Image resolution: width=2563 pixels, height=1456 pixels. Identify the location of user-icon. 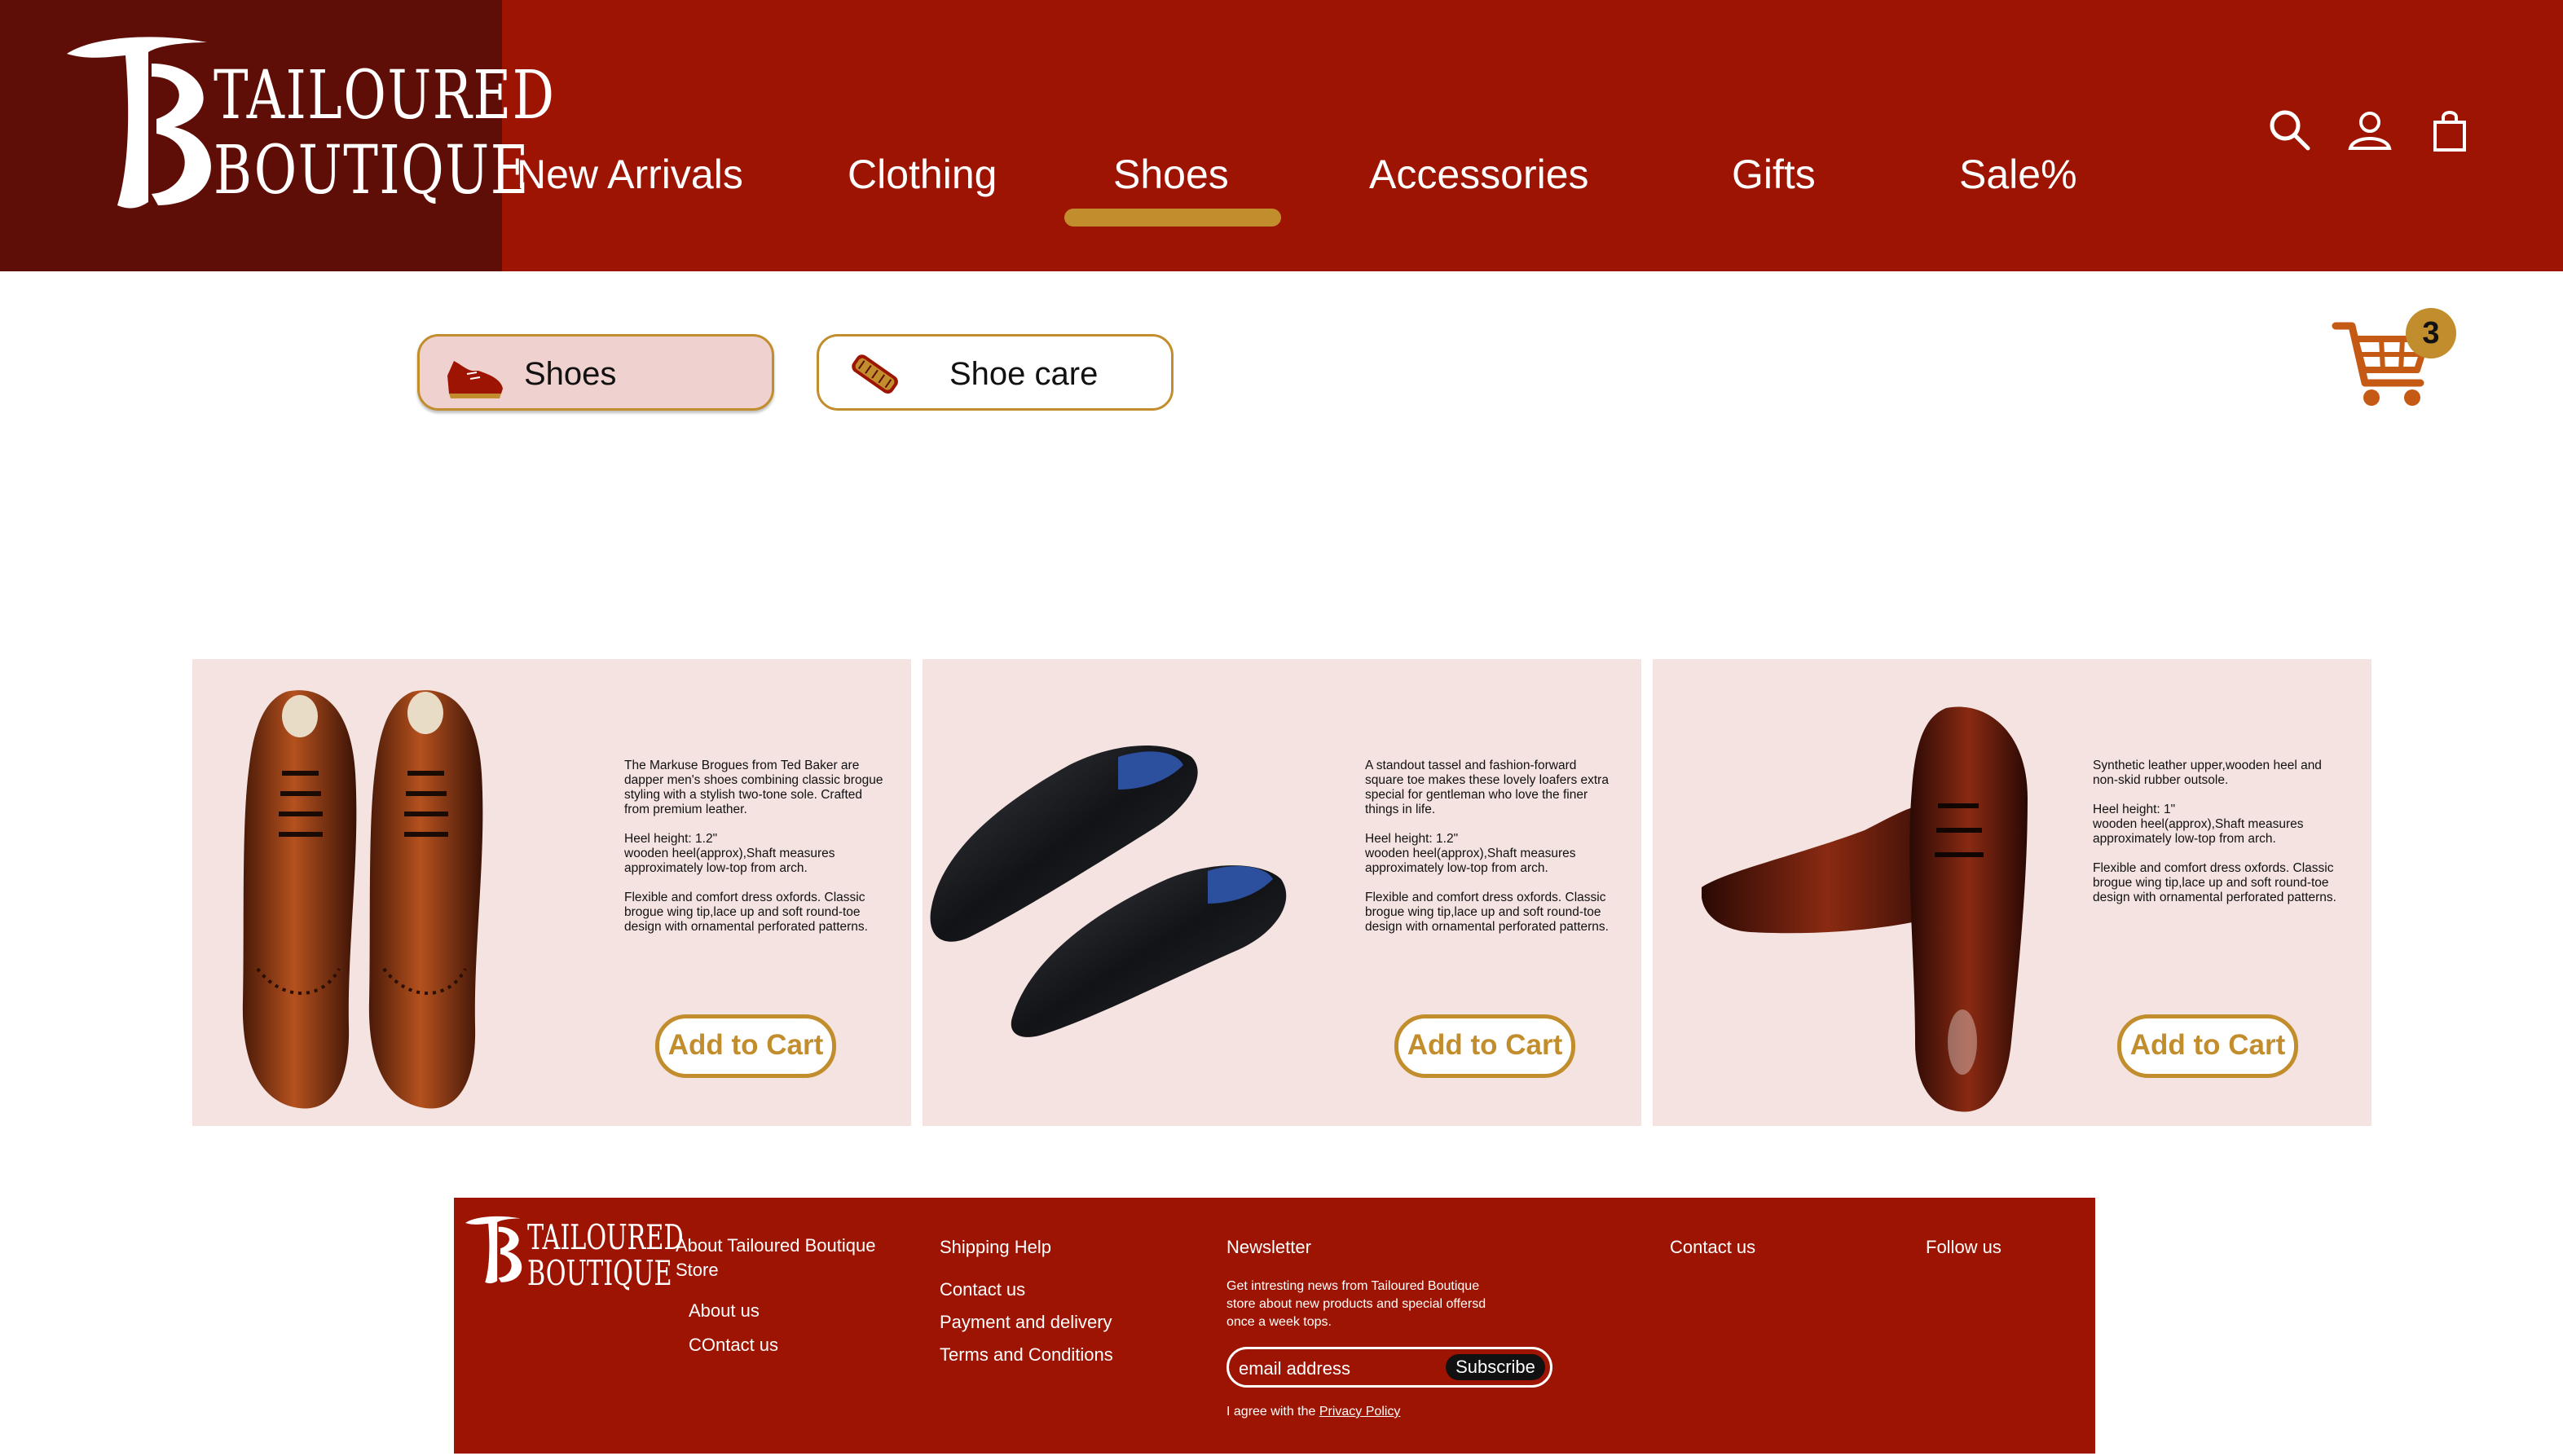
(2369, 130).